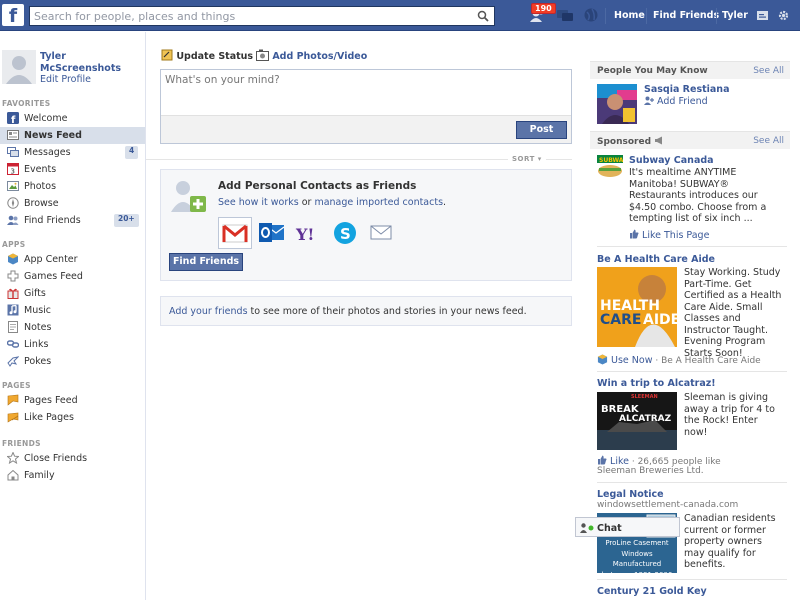 This screenshot has width=800, height=600. I want to click on avatar, so click(19, 67).